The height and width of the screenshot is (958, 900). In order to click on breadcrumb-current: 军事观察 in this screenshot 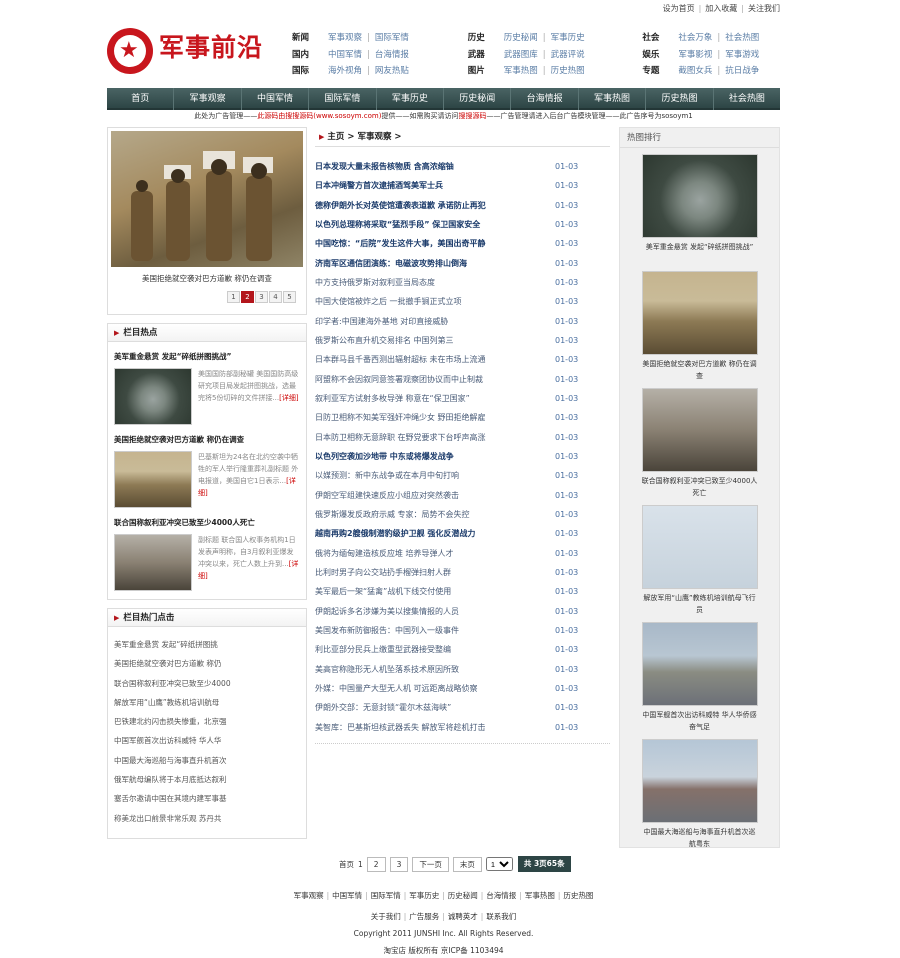, I will do `click(374, 137)`.